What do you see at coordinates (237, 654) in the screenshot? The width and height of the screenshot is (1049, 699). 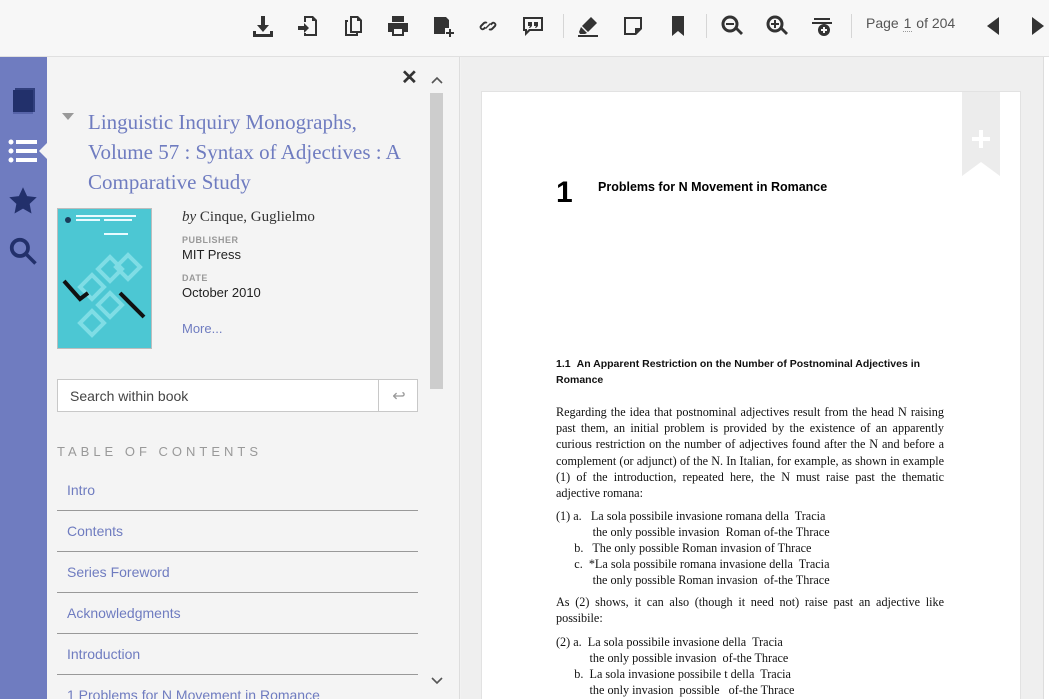 I see `toc-item-introduction: Introduction` at bounding box center [237, 654].